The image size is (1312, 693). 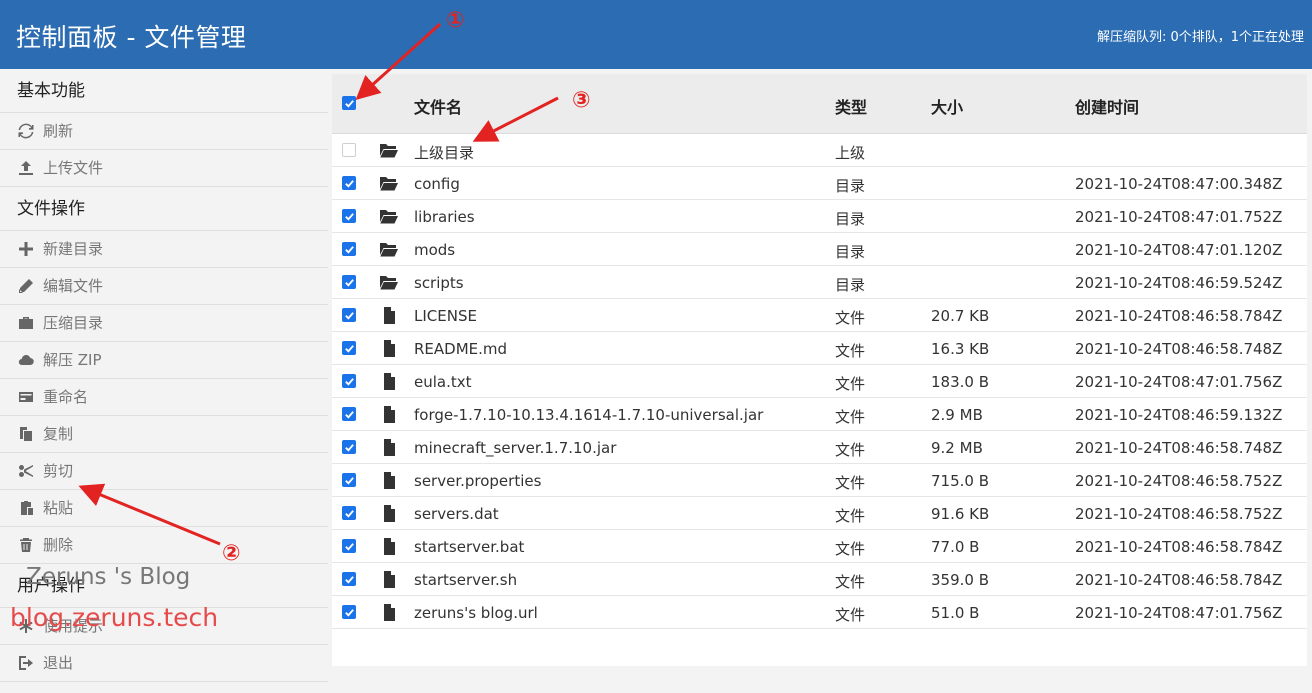 I want to click on unzip-queue-status: 解压缩队列: 0个排队，1个正在处理, so click(x=1200, y=37).